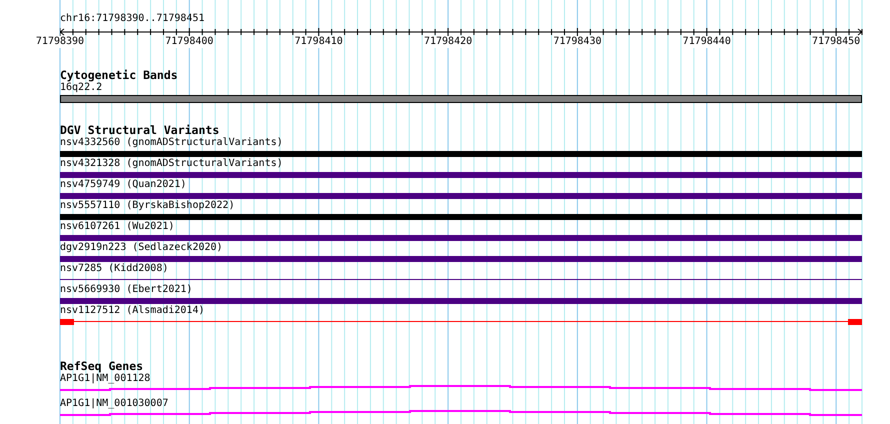 Image resolution: width=890 pixels, height=424 pixels. I want to click on feature-label: AP1G1|NM_001030007, so click(115, 404).